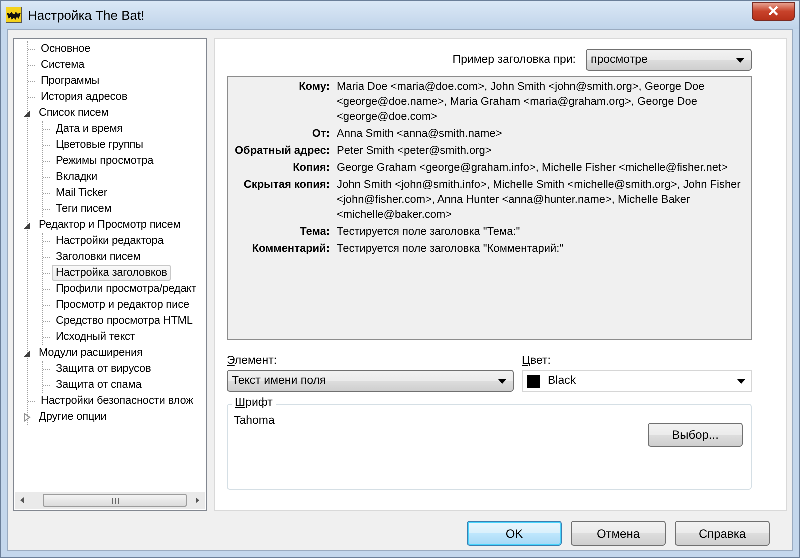 The image size is (800, 558). What do you see at coordinates (514, 60) in the screenshot?
I see `preview-mode-label: Пример заголовка при:` at bounding box center [514, 60].